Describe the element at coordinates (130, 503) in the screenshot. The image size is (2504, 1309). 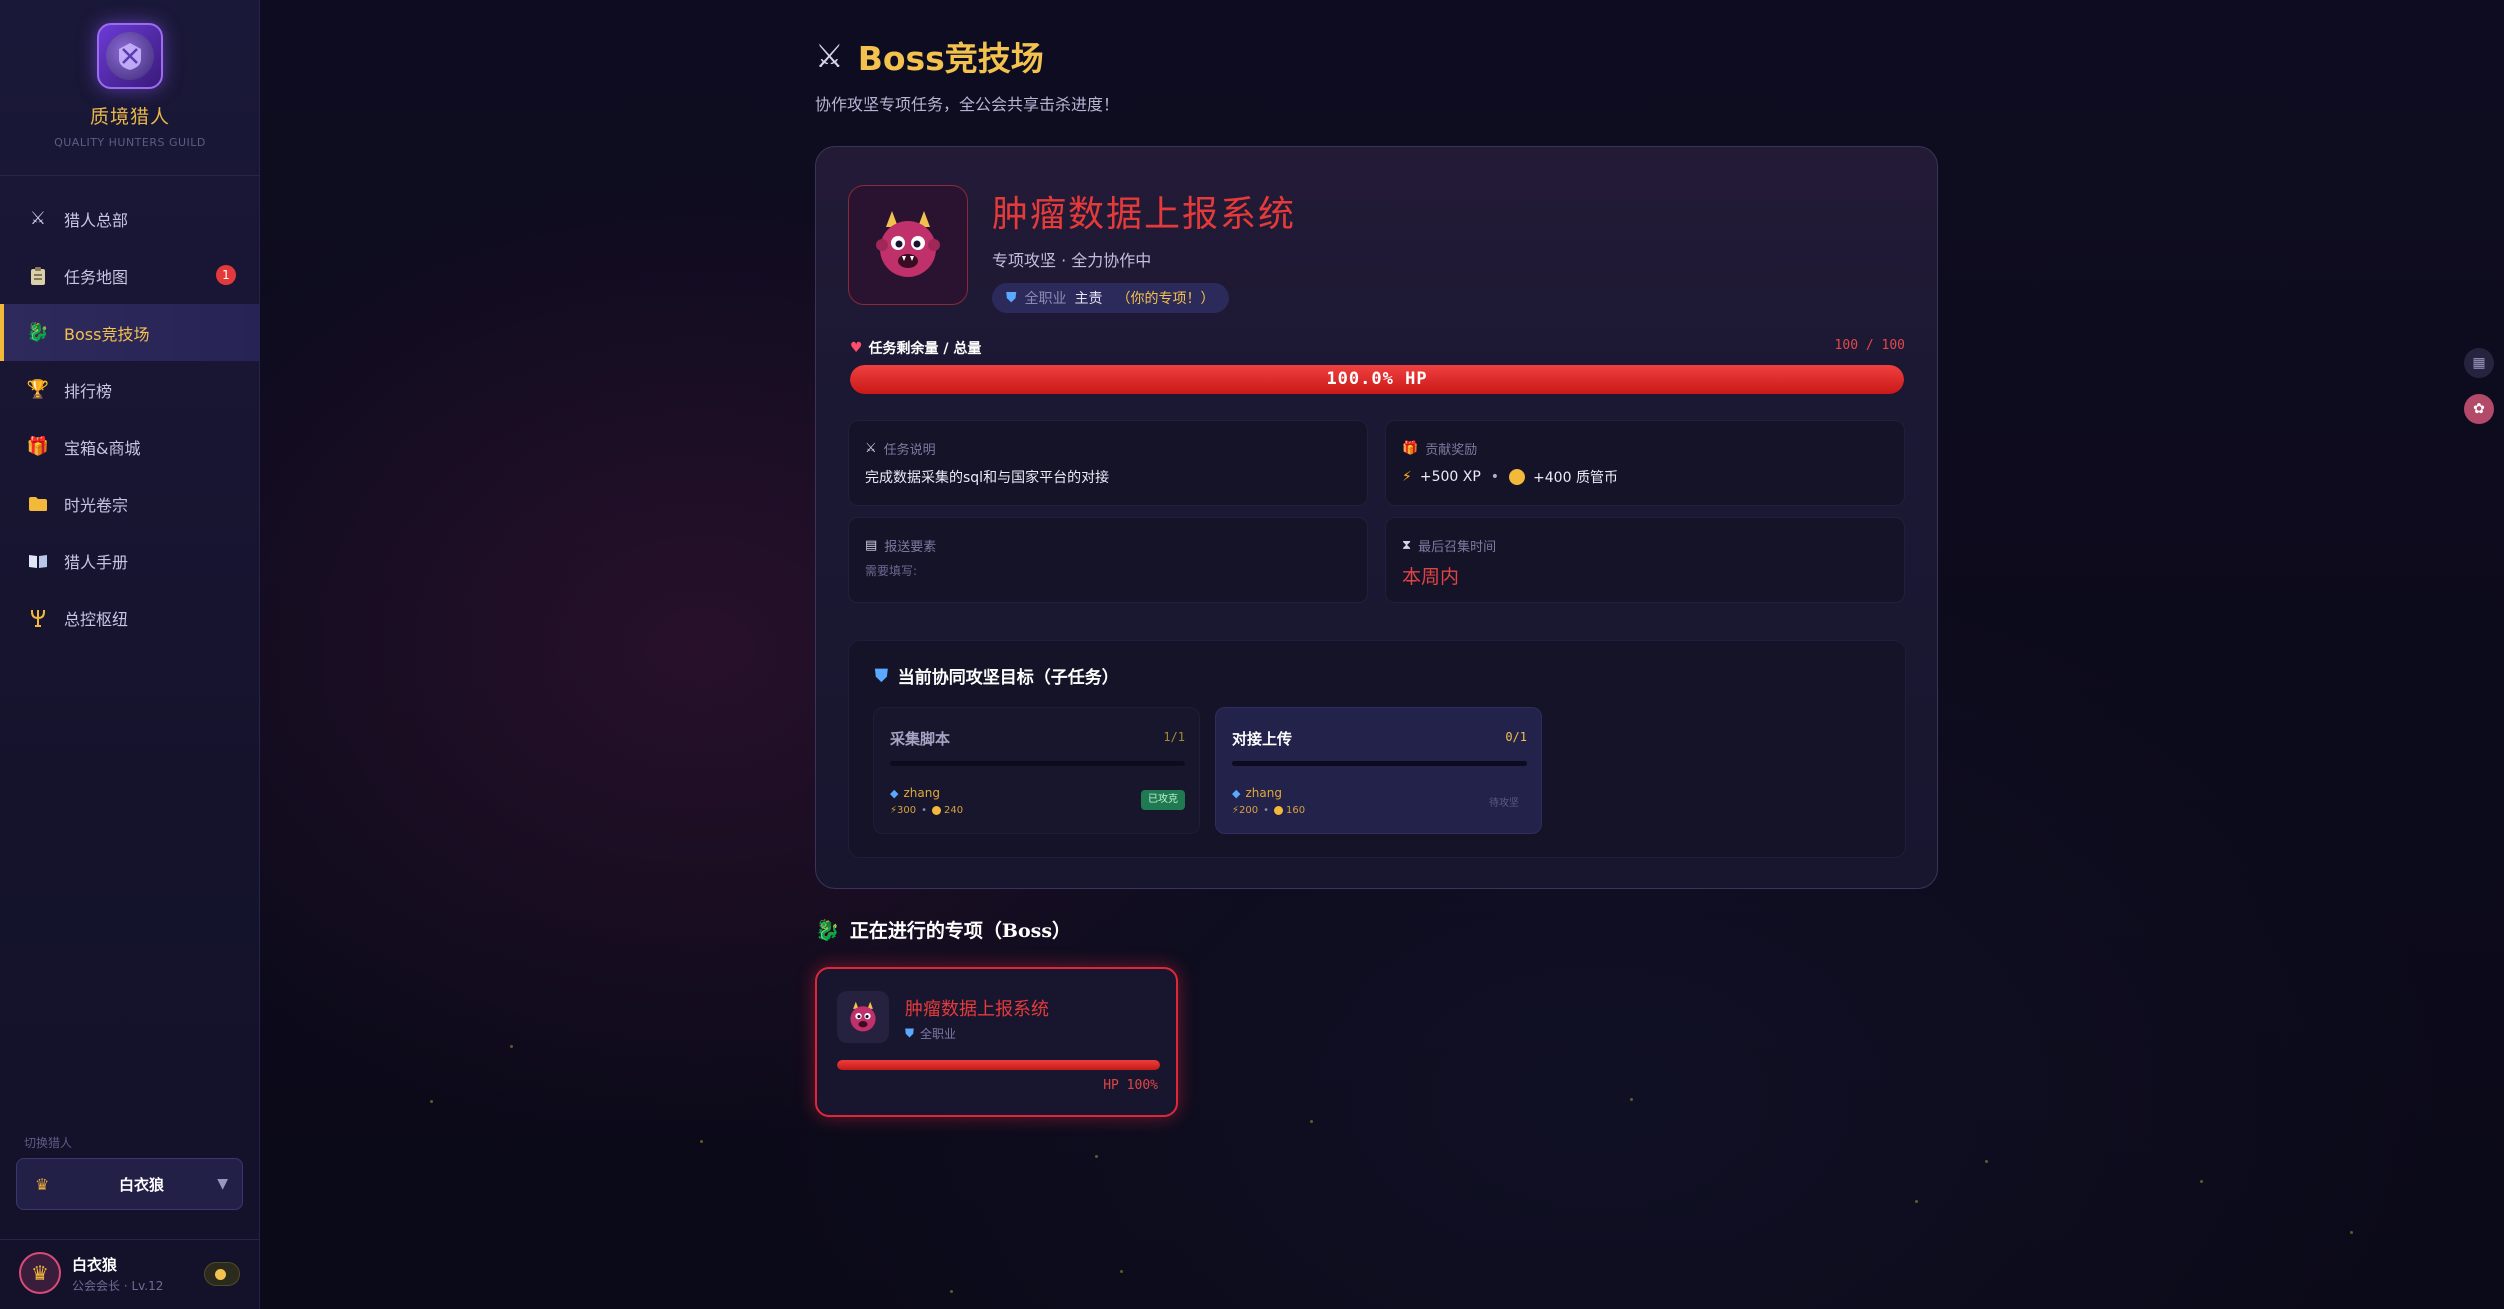
I see `sidebar-item-archive: 时光卷宗` at that location.